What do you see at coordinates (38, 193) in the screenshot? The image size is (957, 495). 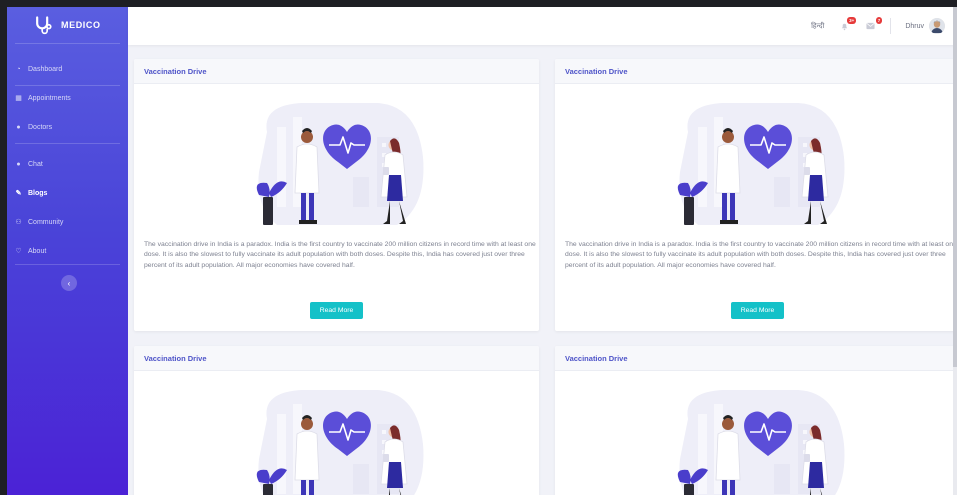 I see `sidebar-item-label: Blogs` at bounding box center [38, 193].